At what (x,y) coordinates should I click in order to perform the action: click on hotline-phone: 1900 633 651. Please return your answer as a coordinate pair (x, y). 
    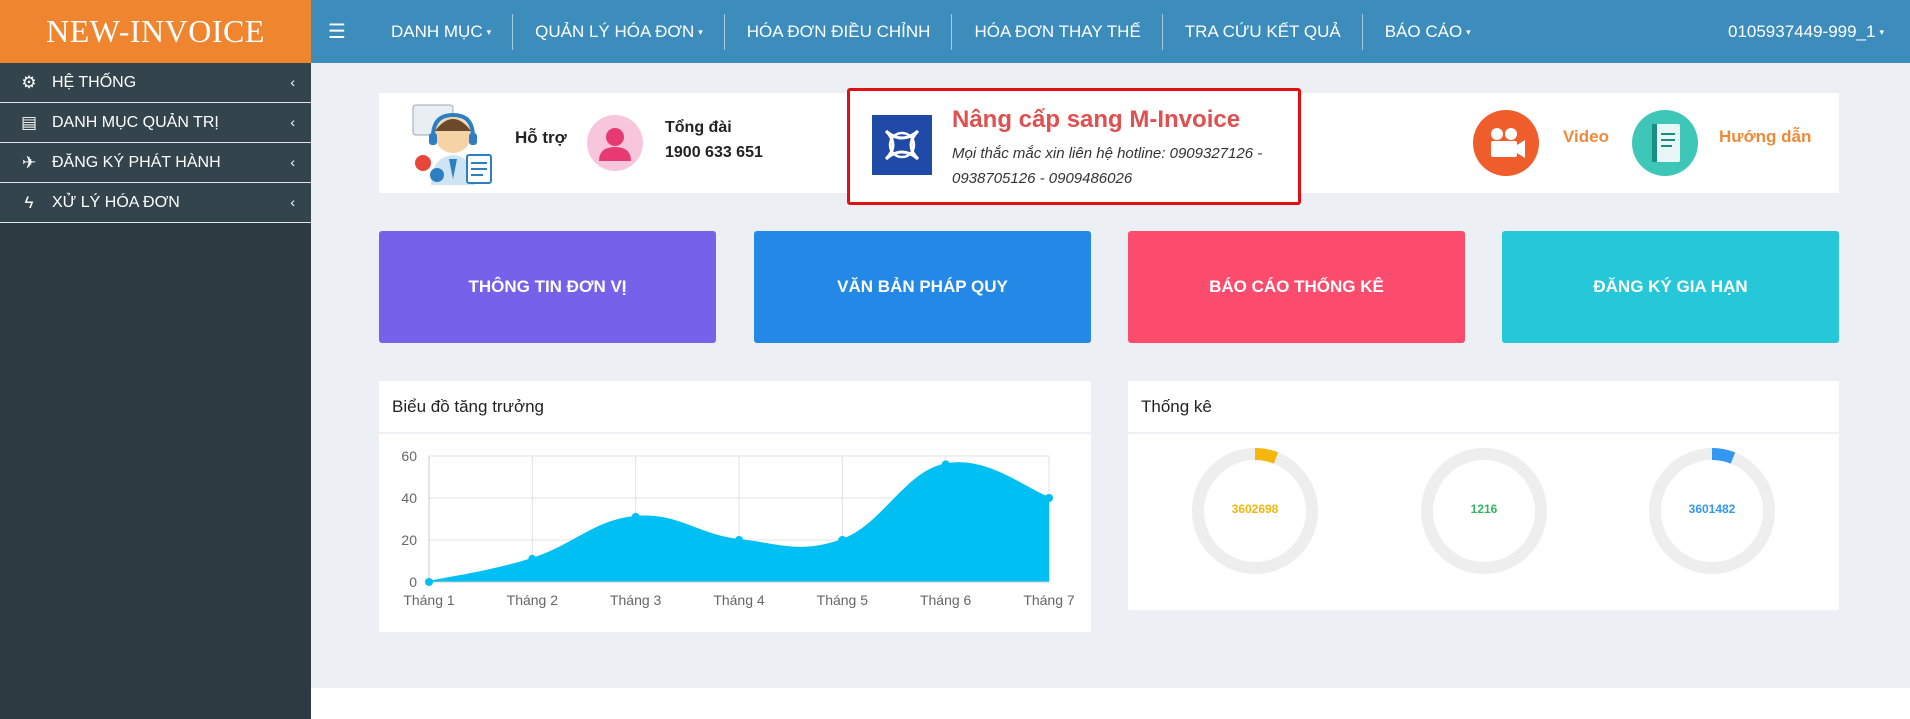
    Looking at the image, I should click on (714, 152).